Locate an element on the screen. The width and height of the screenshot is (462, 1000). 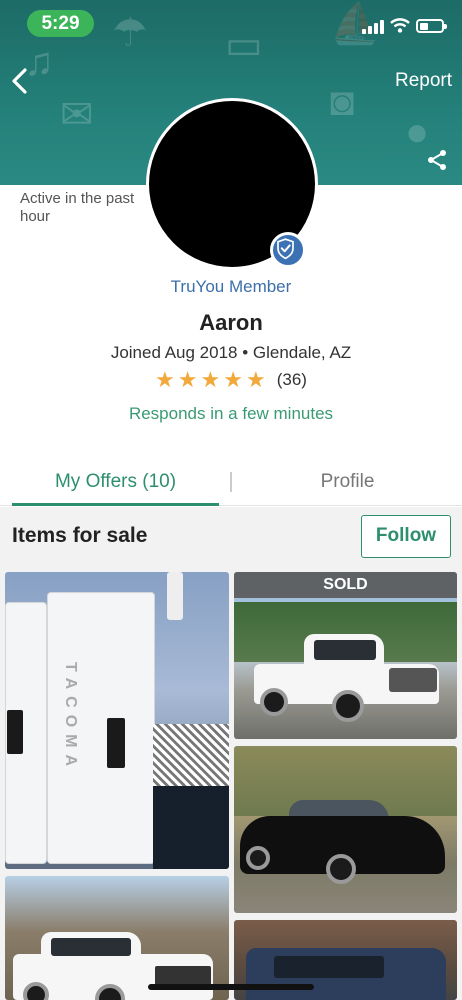
tab-divider is located at coordinates (231, 482).